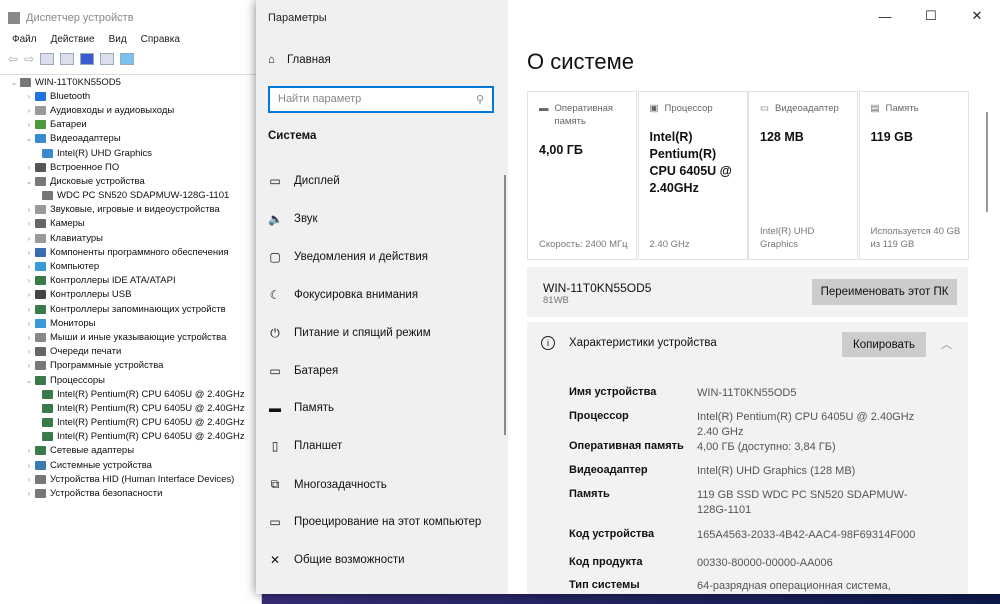  I want to click on spec-key: Код продукта, so click(606, 562).